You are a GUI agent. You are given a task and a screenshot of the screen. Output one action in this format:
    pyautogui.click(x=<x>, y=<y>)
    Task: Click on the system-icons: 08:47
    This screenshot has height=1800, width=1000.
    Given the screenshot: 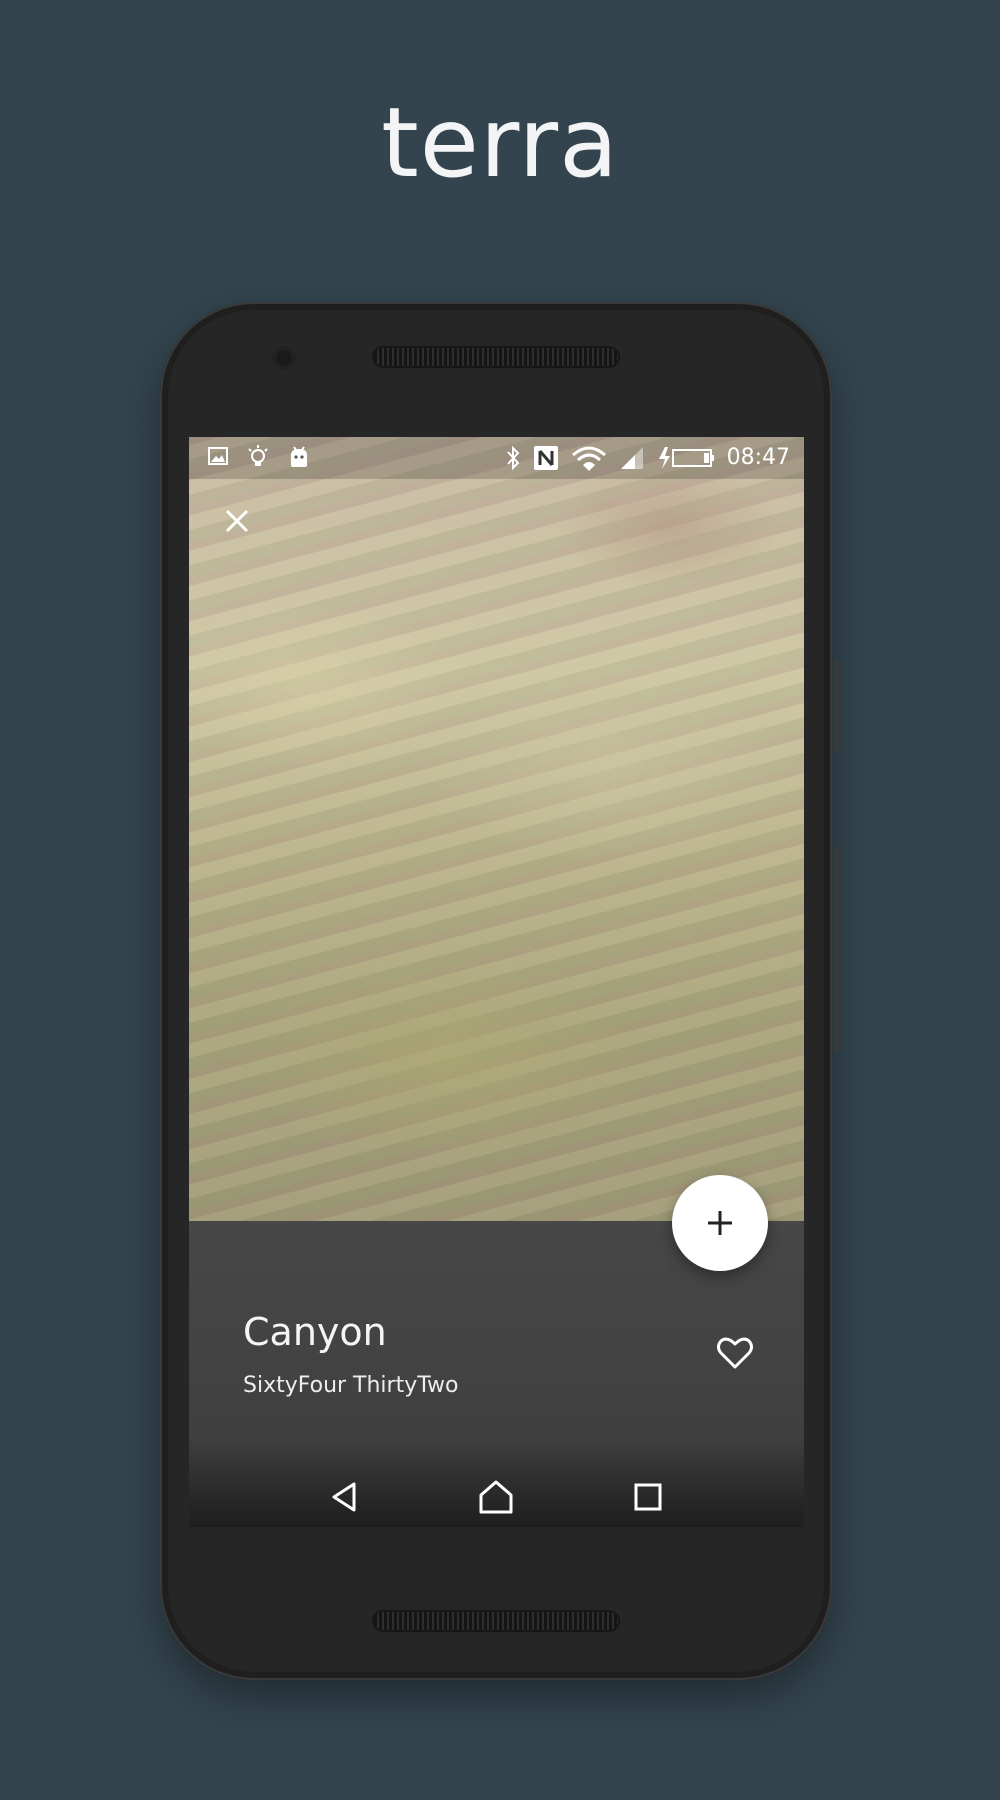 What is the action you would take?
    pyautogui.click(x=647, y=458)
    